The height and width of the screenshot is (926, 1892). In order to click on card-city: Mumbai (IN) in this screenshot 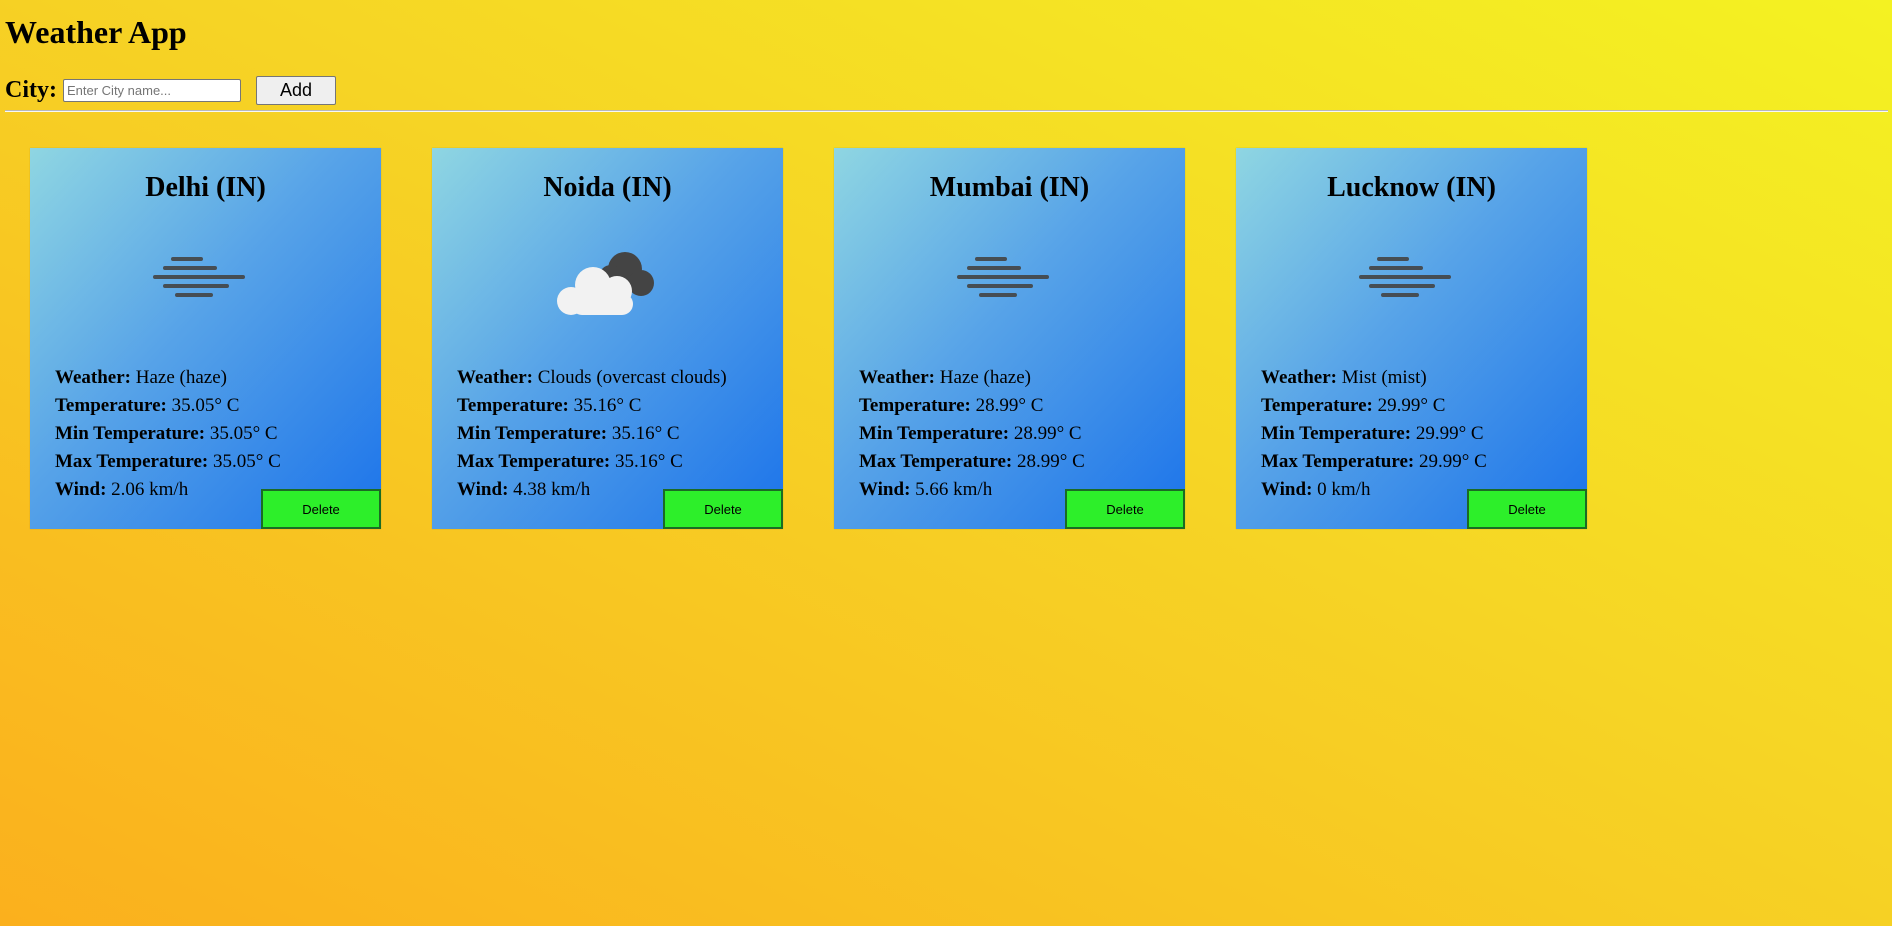, I will do `click(1009, 187)`.